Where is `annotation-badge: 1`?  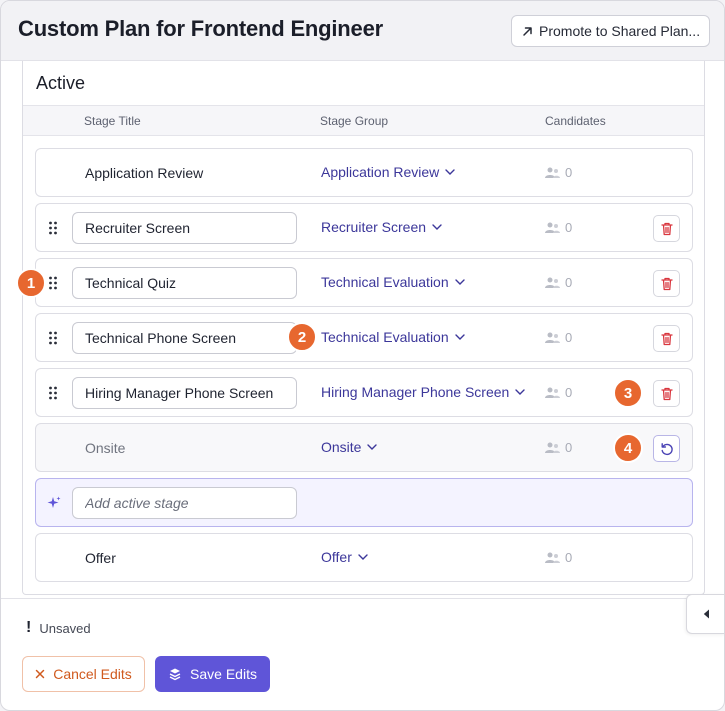 annotation-badge: 1 is located at coordinates (31, 283).